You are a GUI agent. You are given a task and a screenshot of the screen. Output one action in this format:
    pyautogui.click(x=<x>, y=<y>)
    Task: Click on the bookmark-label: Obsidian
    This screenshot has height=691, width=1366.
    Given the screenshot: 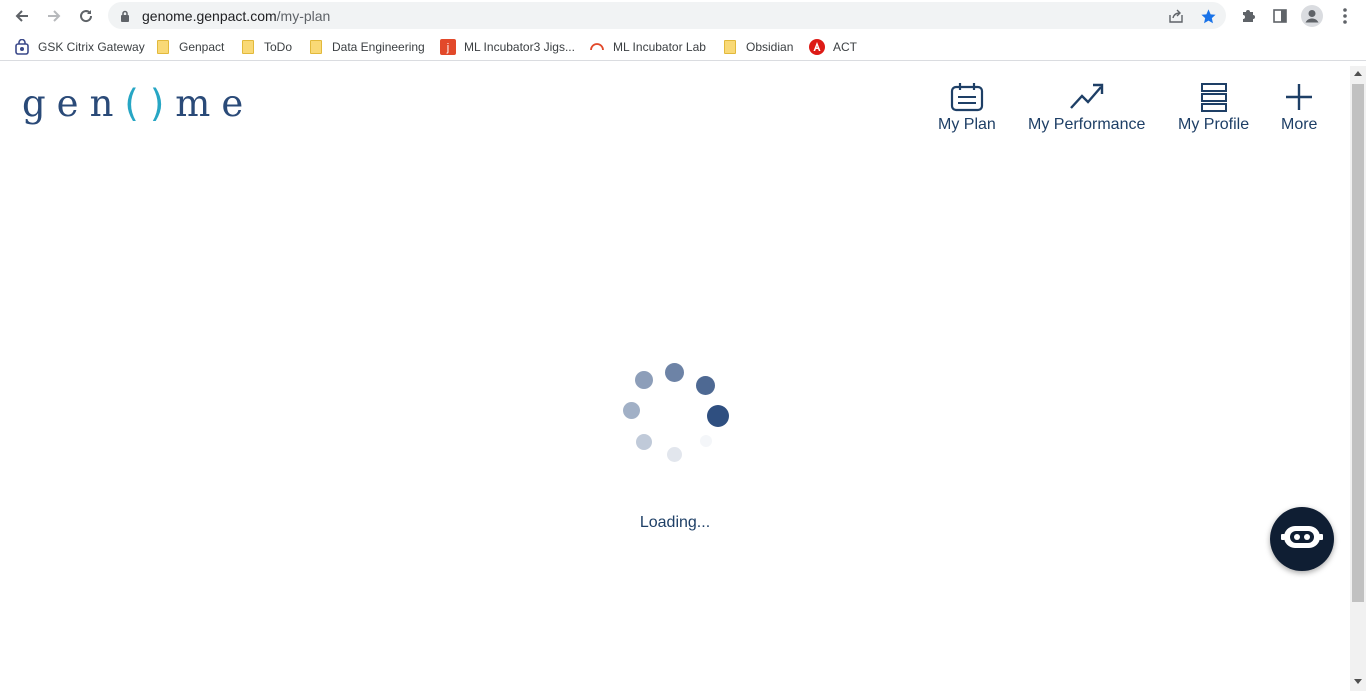 What is the action you would take?
    pyautogui.click(x=770, y=47)
    